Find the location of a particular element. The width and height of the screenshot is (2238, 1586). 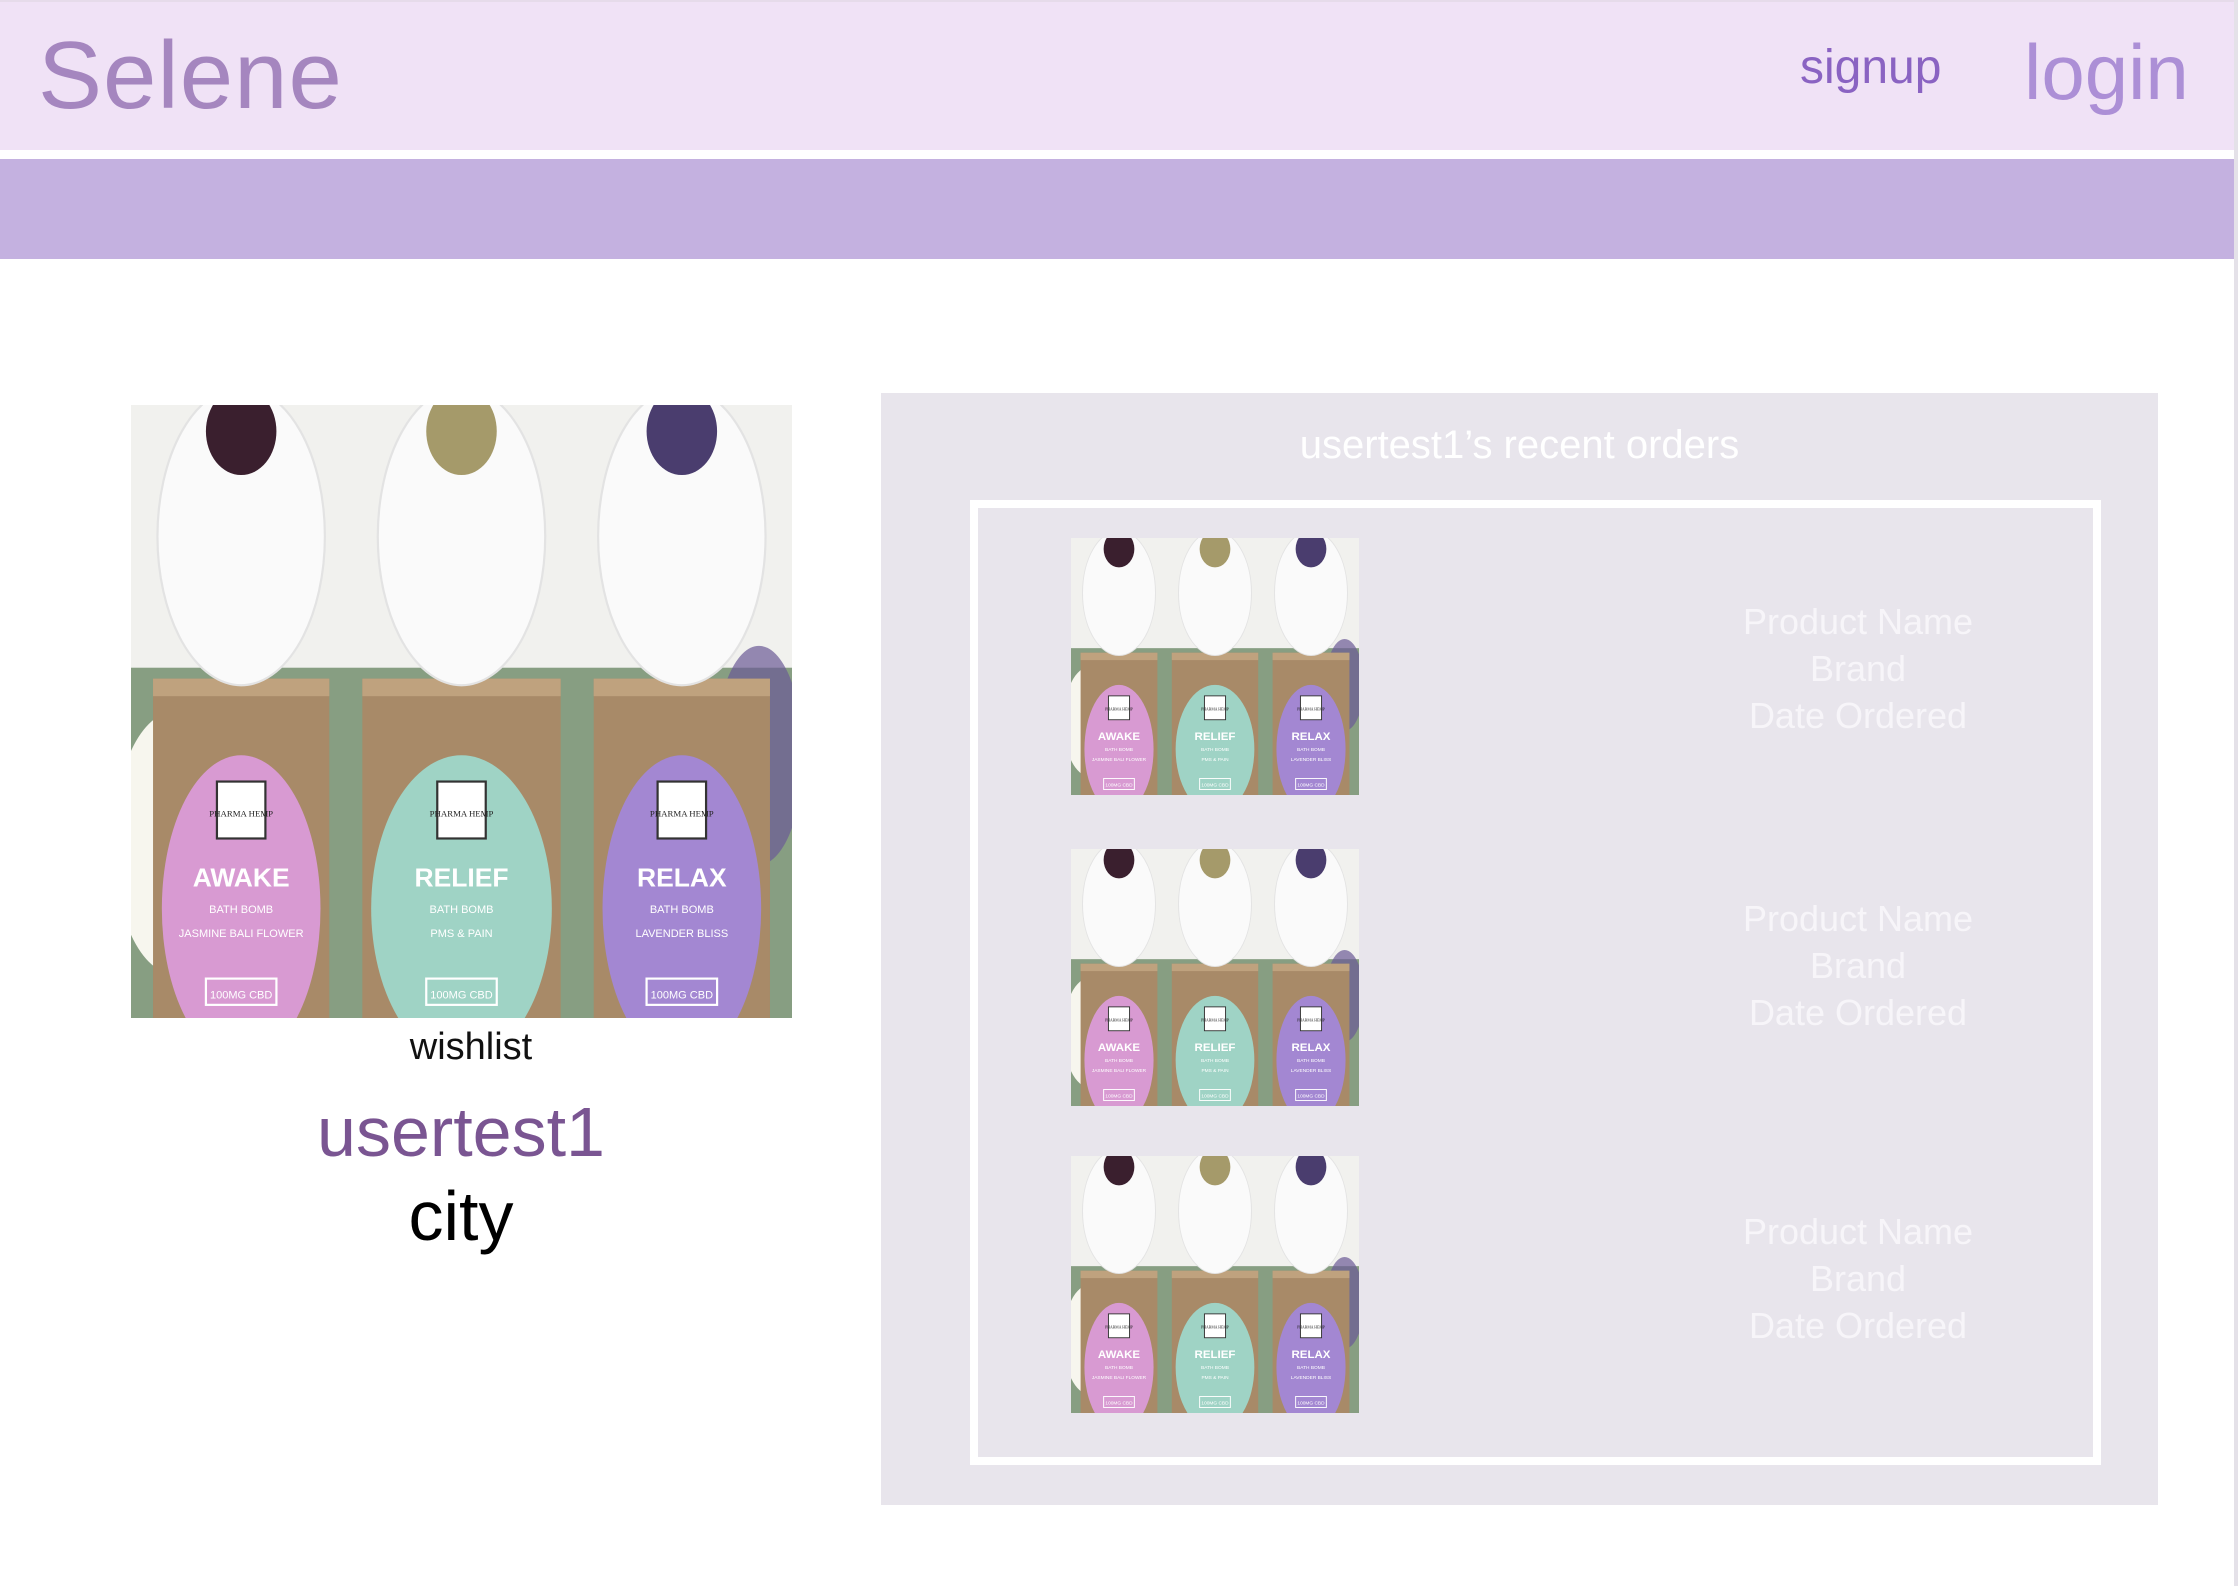

profile-username: usertest1 is located at coordinates (461, 1132).